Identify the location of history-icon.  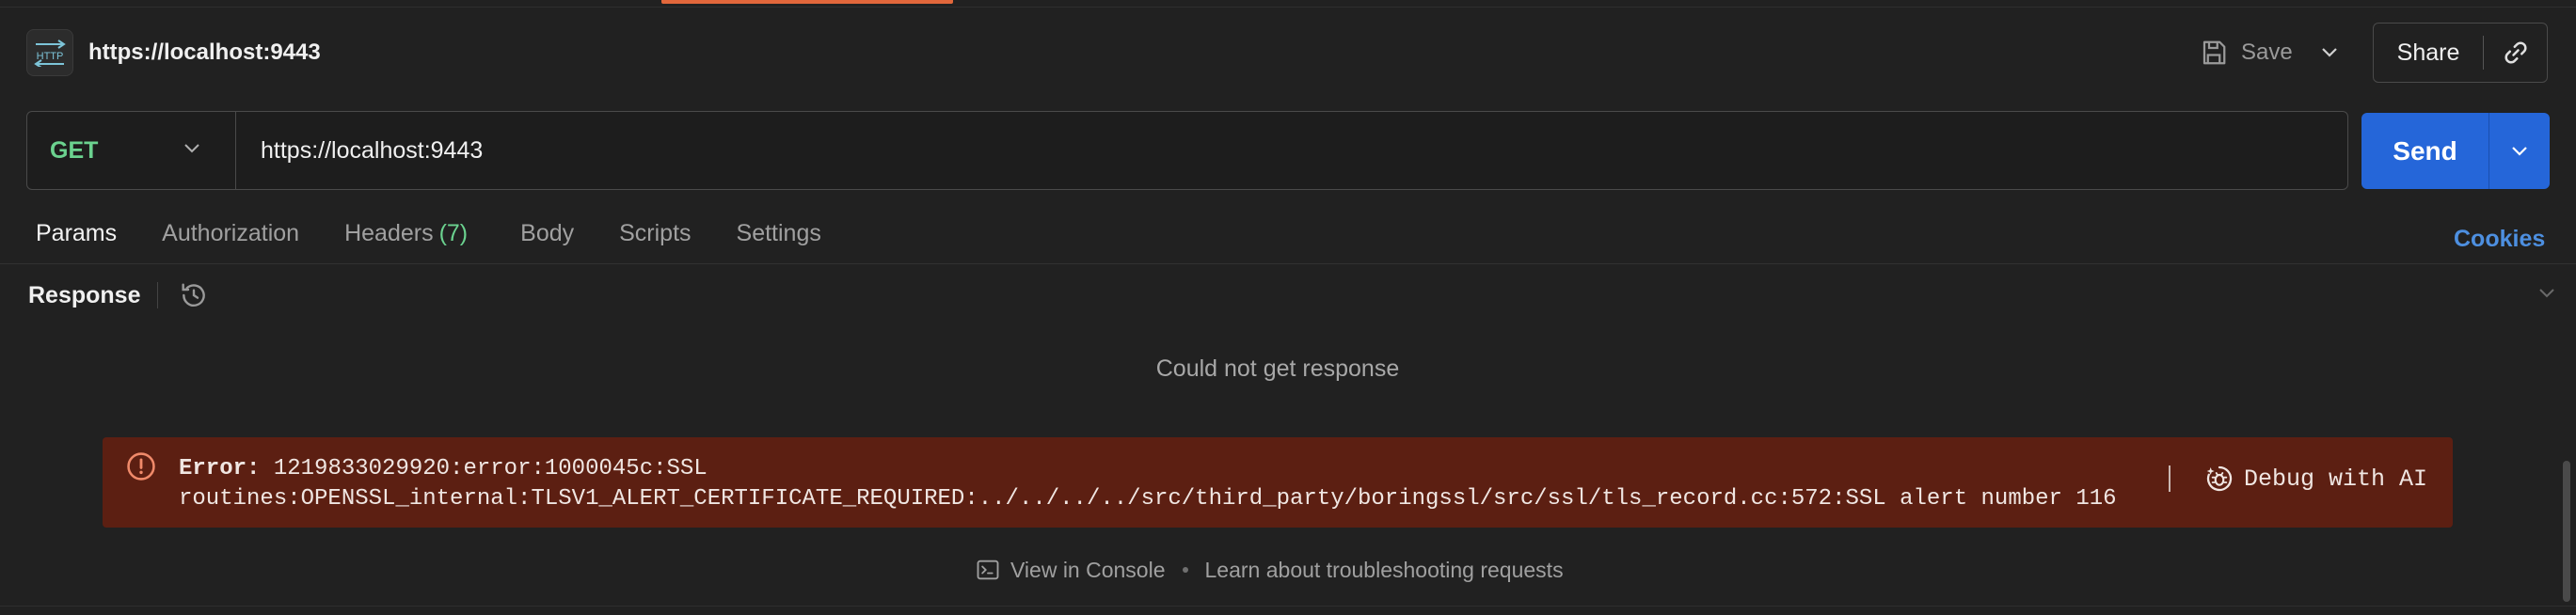
(194, 295).